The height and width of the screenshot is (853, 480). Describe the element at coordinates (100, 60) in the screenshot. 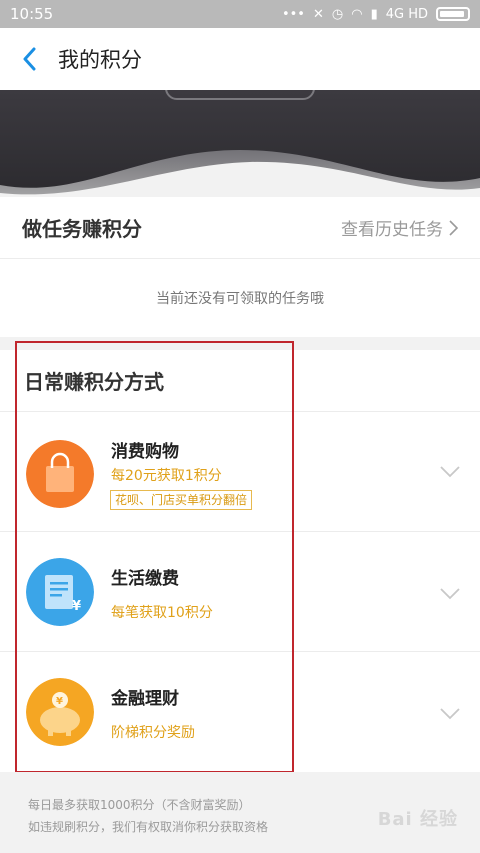

I see `page-title: 我的积分` at that location.